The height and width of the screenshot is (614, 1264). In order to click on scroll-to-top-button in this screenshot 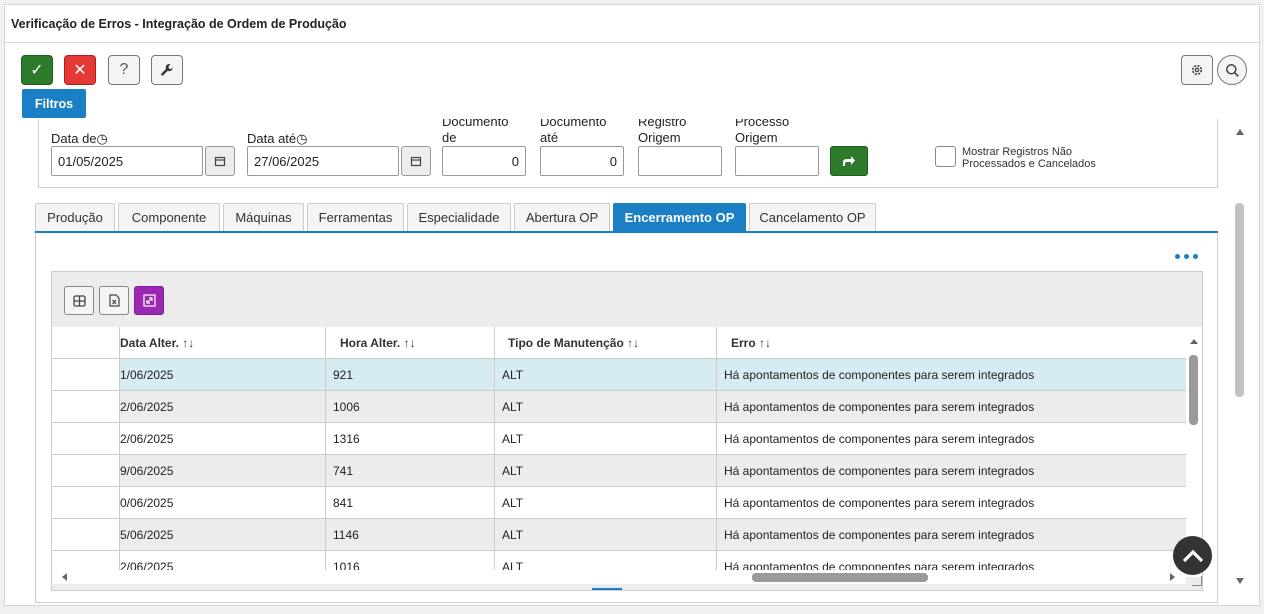, I will do `click(1192, 555)`.